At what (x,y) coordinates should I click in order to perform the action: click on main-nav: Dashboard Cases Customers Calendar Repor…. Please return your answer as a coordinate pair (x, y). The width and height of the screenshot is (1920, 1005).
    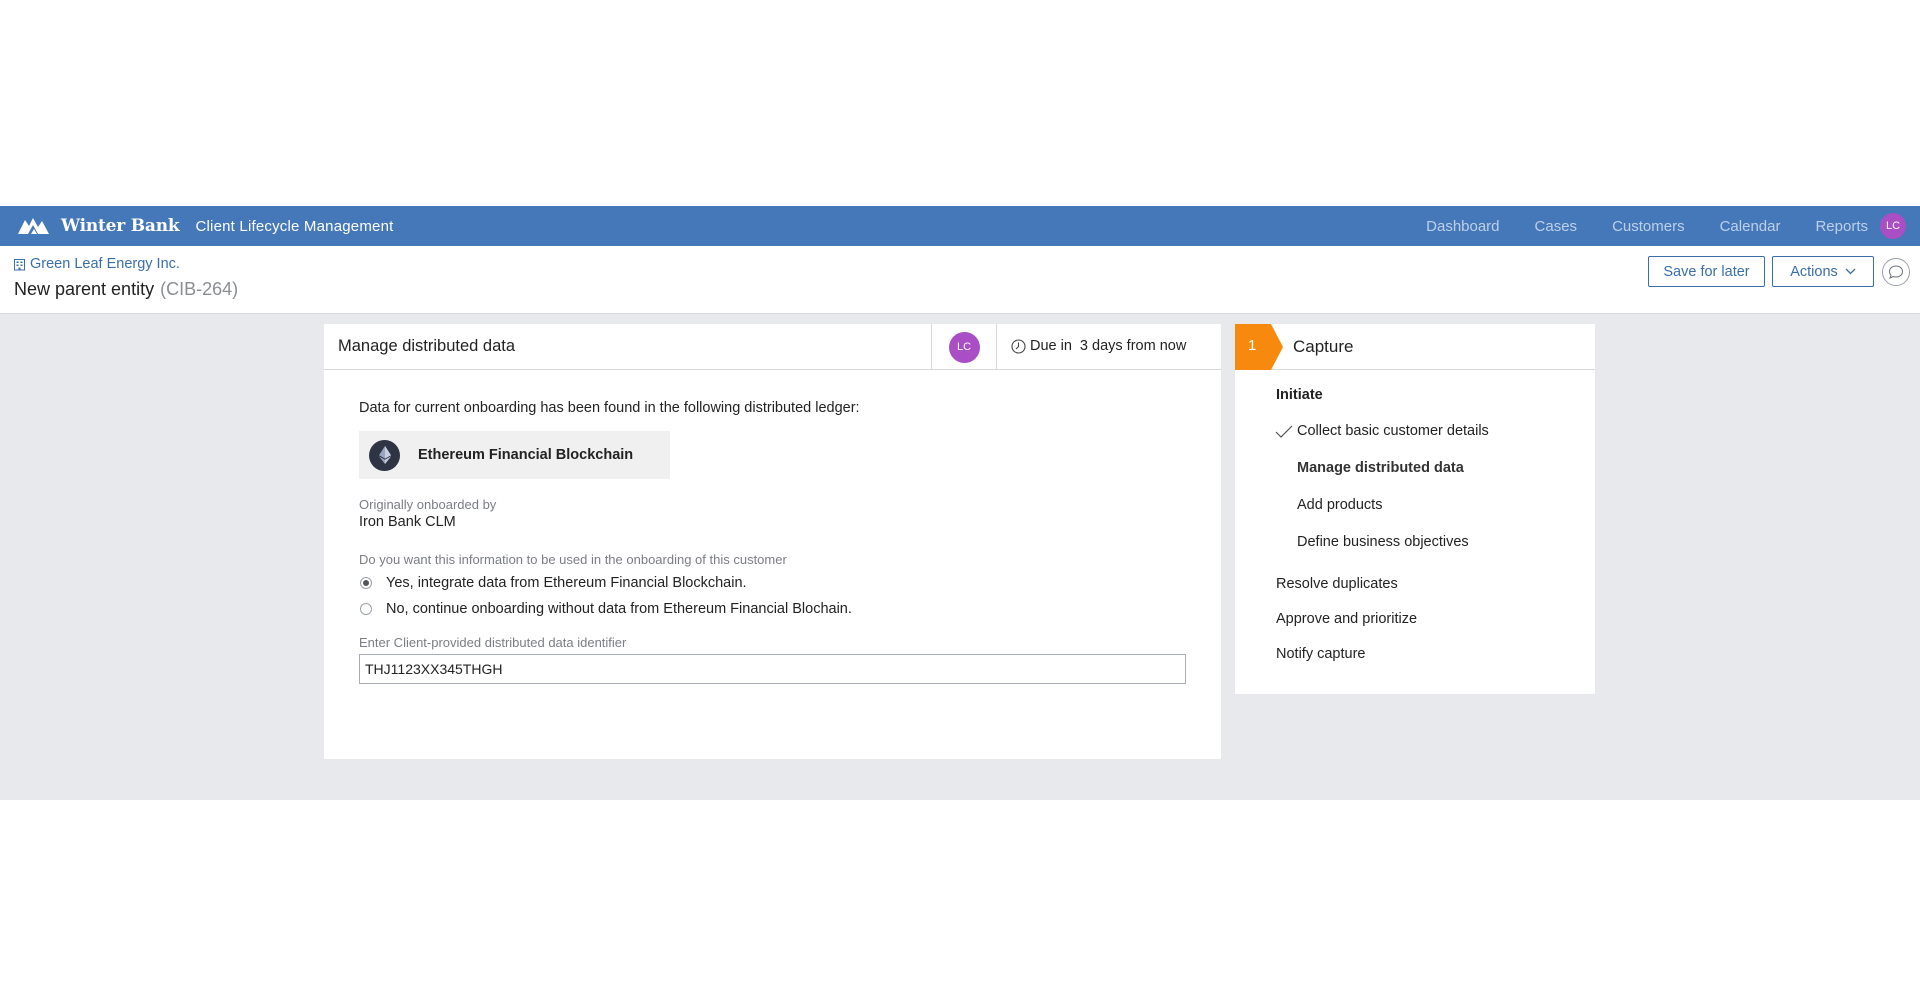
    Looking at the image, I should click on (1629, 226).